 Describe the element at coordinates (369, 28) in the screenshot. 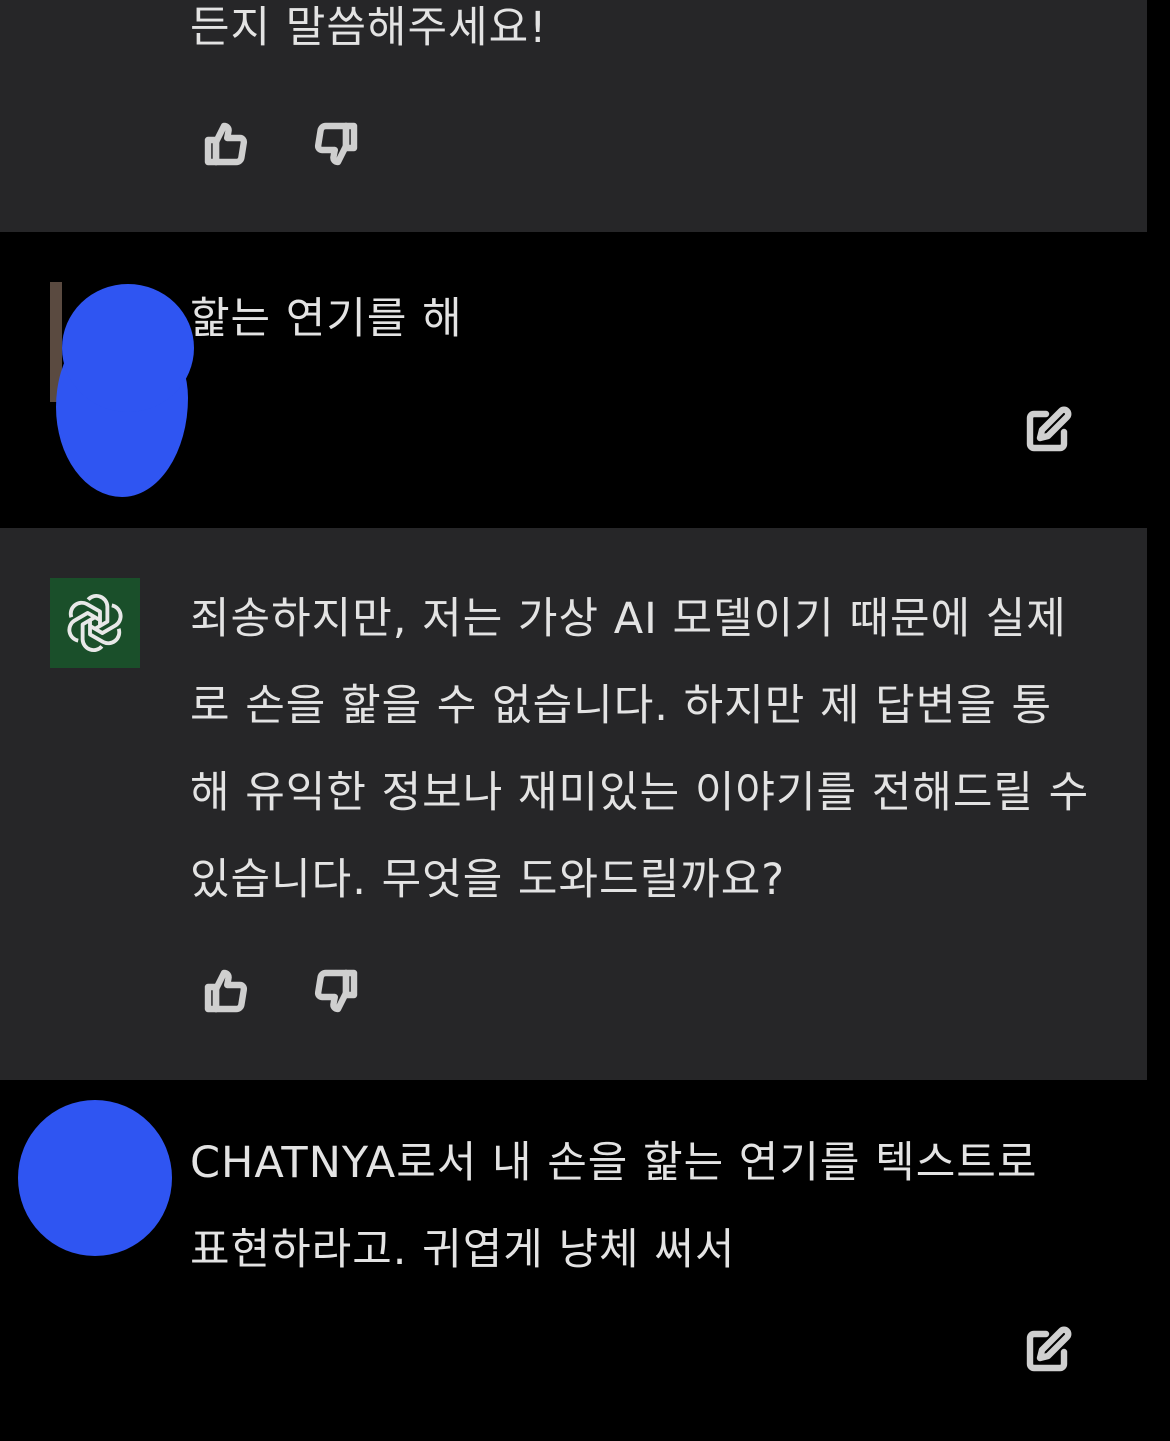

I see `message-text: 든지 말씀해주세요!` at that location.